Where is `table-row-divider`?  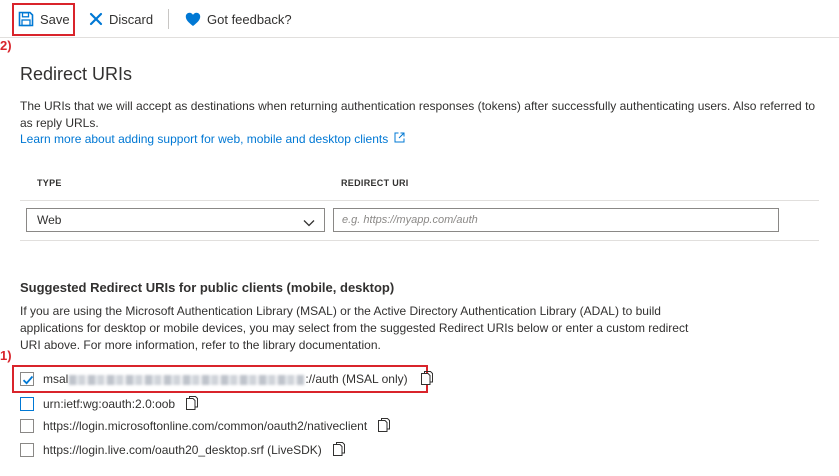 table-row-divider is located at coordinates (419, 240).